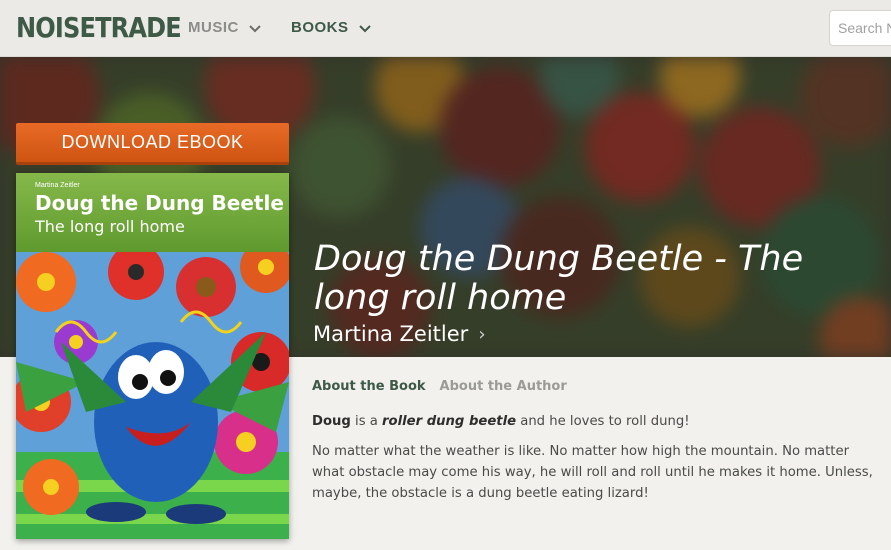 This screenshot has width=891, height=550. What do you see at coordinates (331, 421) in the screenshot?
I see `description-name: Doug` at bounding box center [331, 421].